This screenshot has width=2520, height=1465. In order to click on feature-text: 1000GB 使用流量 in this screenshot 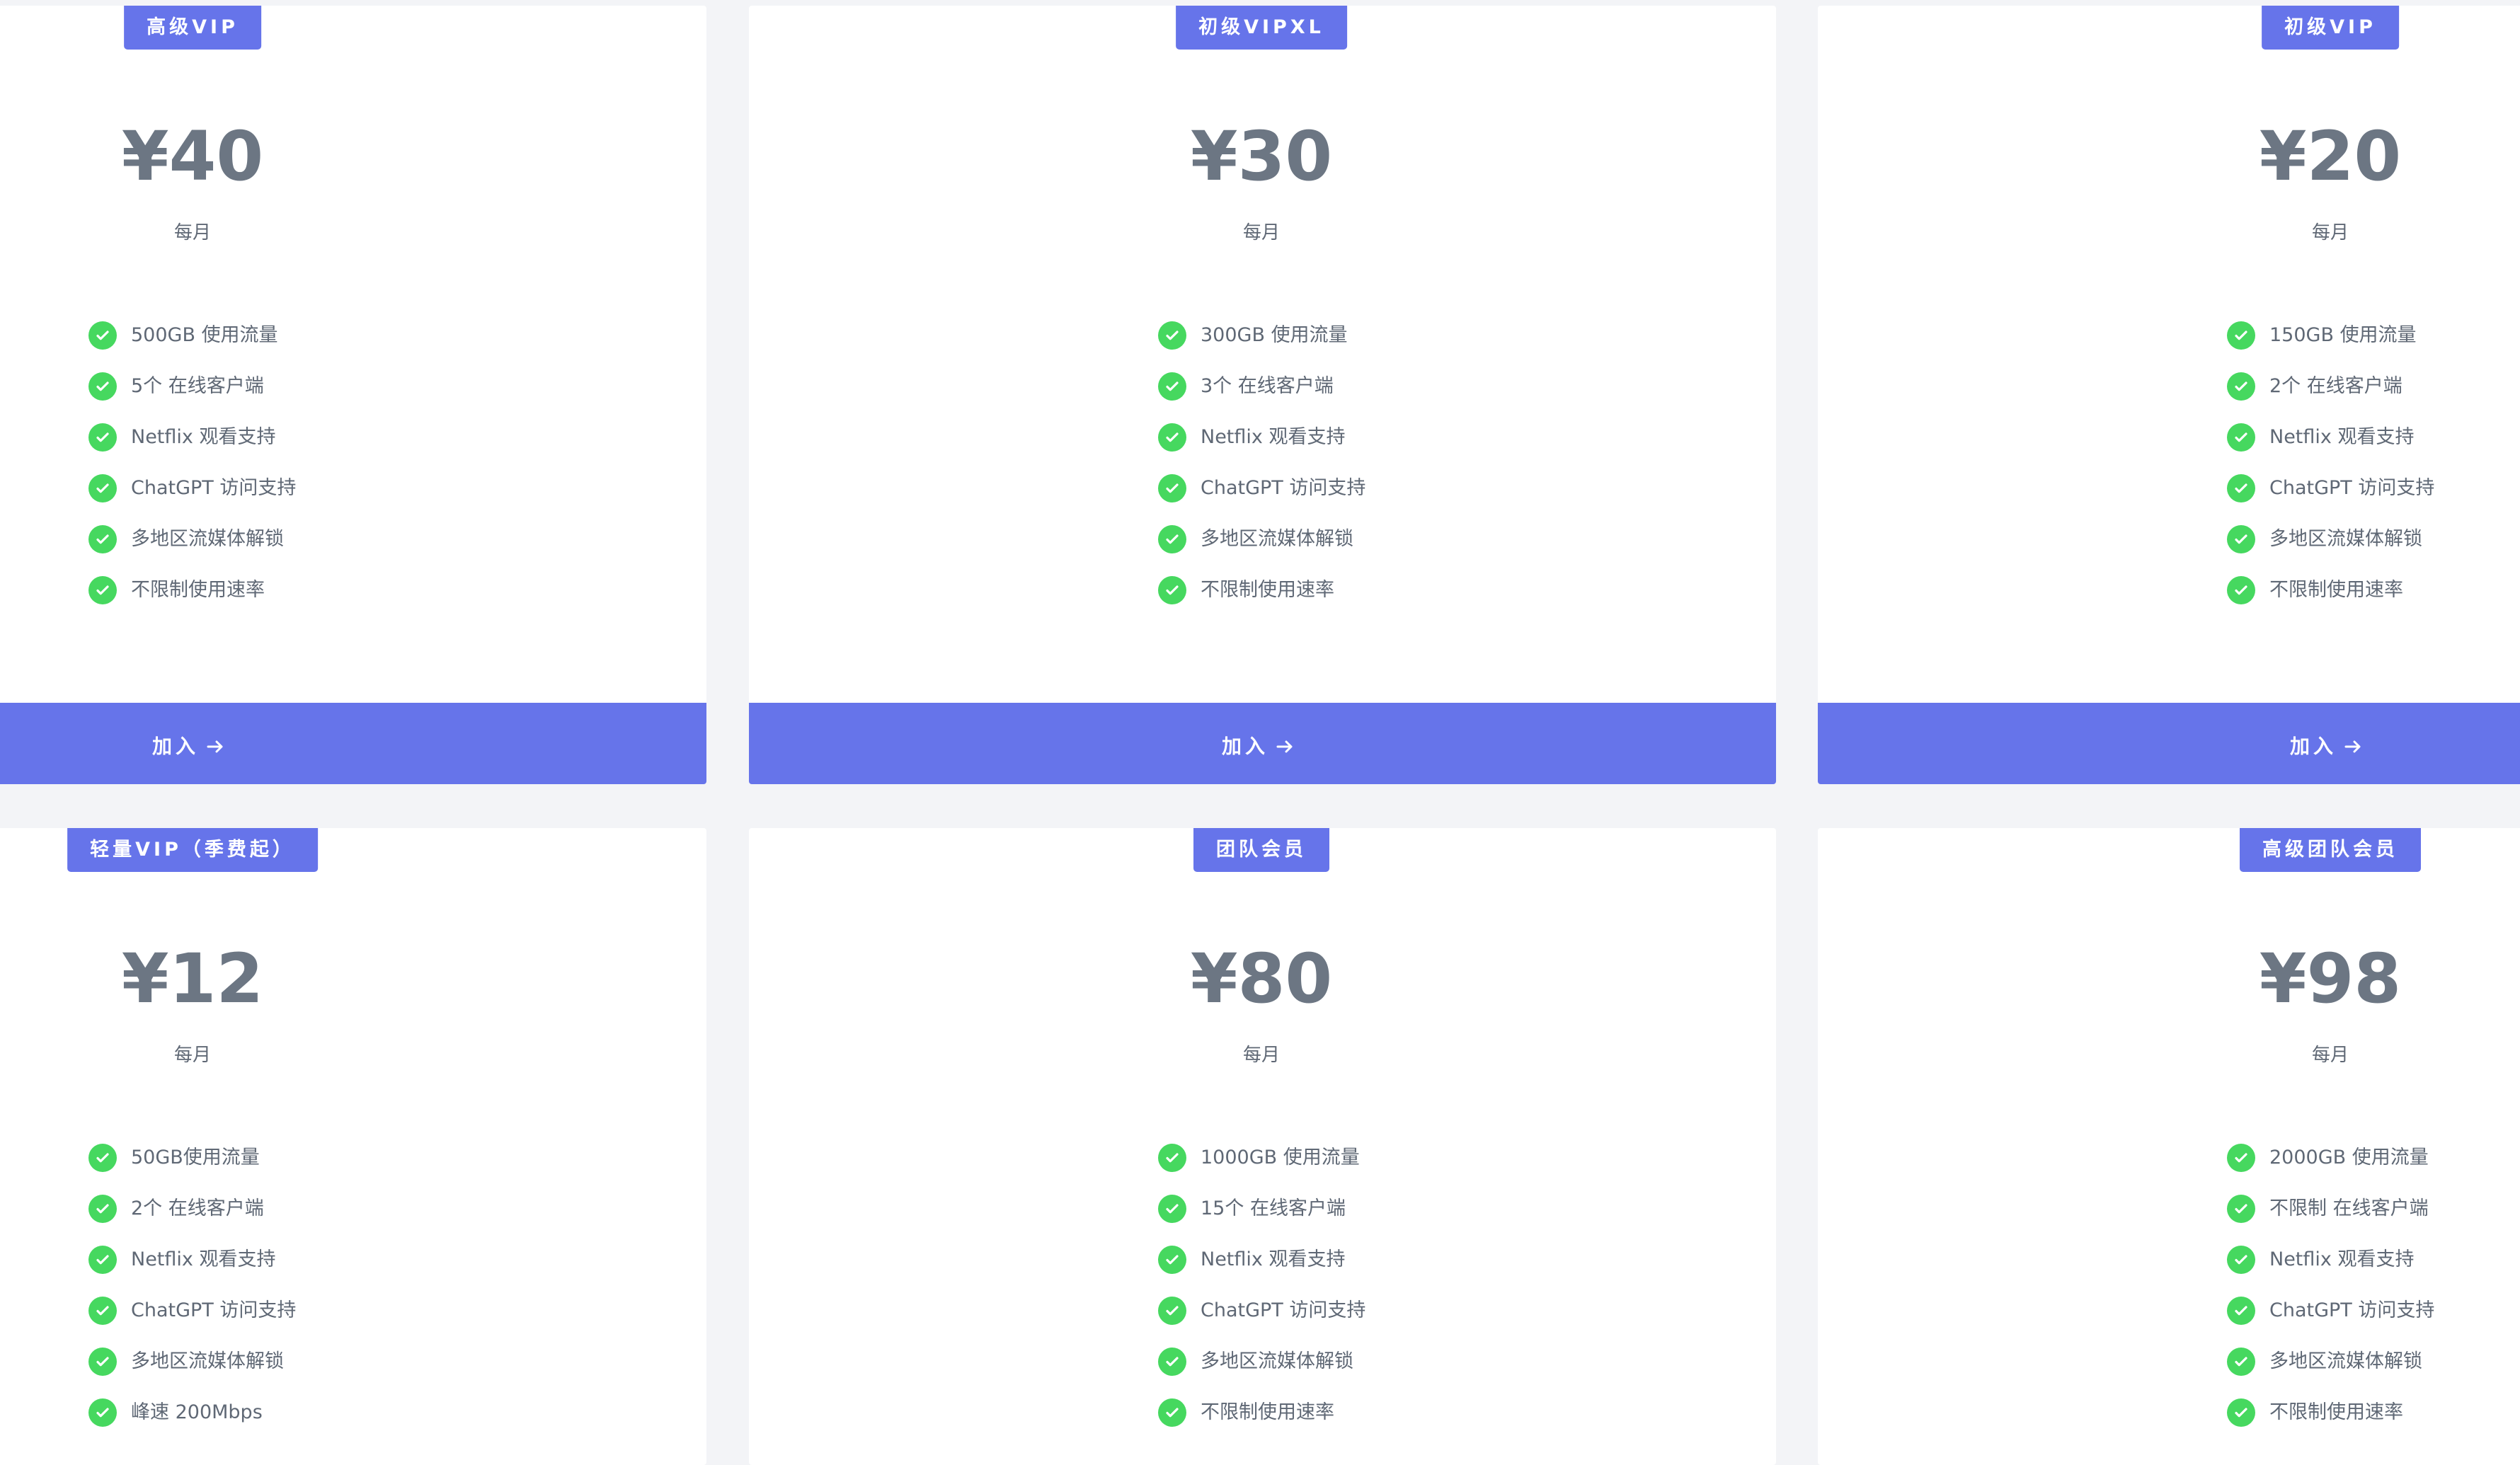, I will do `click(1280, 1157)`.